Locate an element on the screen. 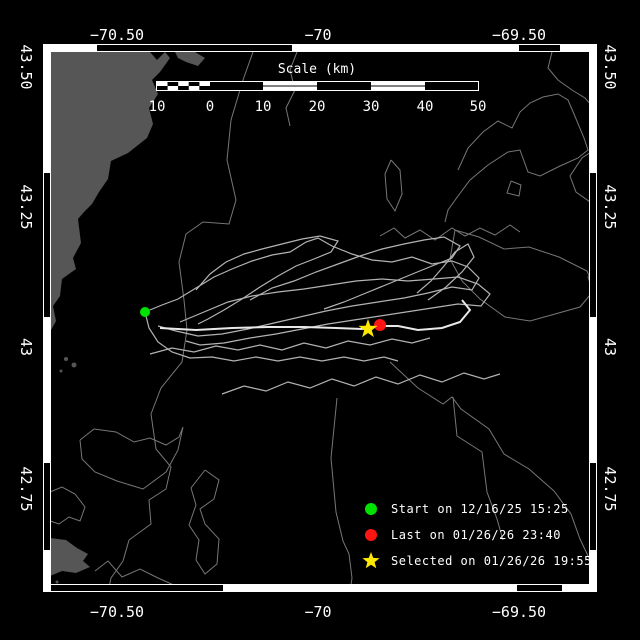 This screenshot has height=640, width=640. lat-label-right-2: 43 is located at coordinates (610, 347).